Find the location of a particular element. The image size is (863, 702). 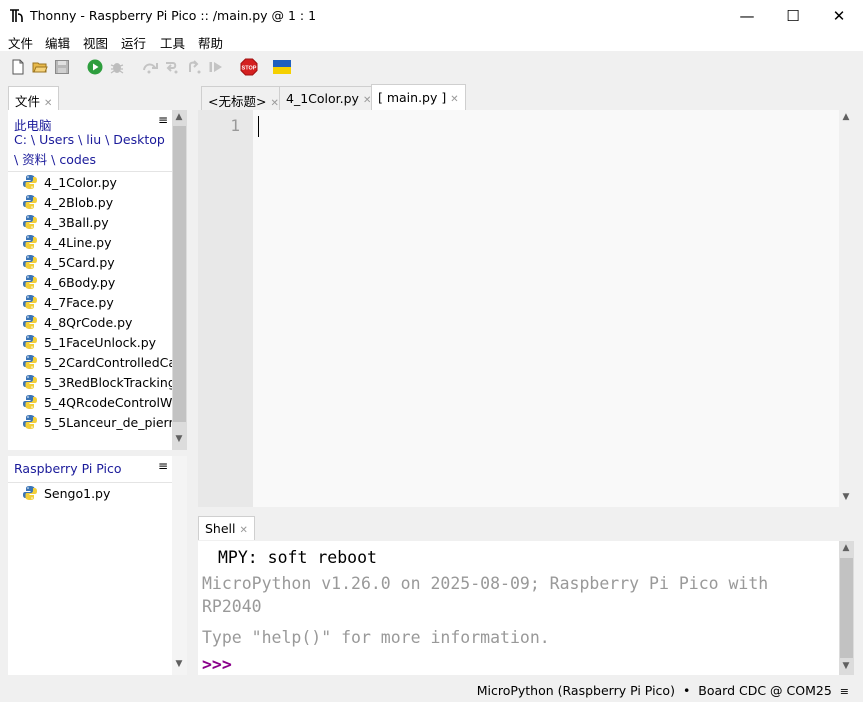

file-name: 5_3RedBlockTracking. is located at coordinates (108, 382).